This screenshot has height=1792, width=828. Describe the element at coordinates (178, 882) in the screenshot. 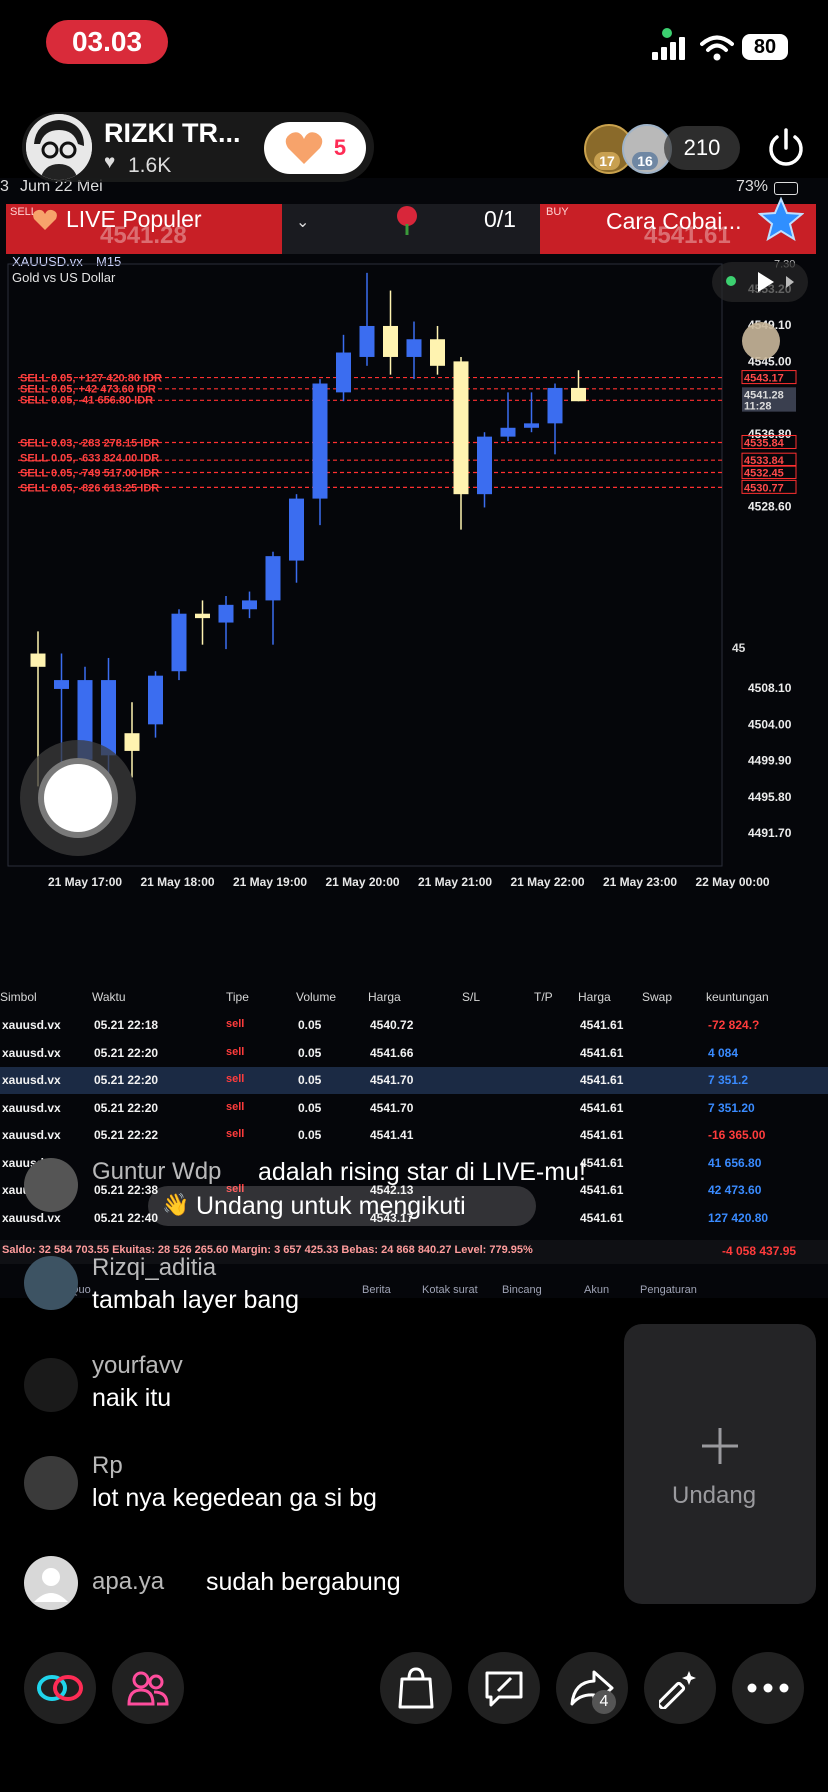

I see `x-axis-label: 21 May 18:00` at that location.